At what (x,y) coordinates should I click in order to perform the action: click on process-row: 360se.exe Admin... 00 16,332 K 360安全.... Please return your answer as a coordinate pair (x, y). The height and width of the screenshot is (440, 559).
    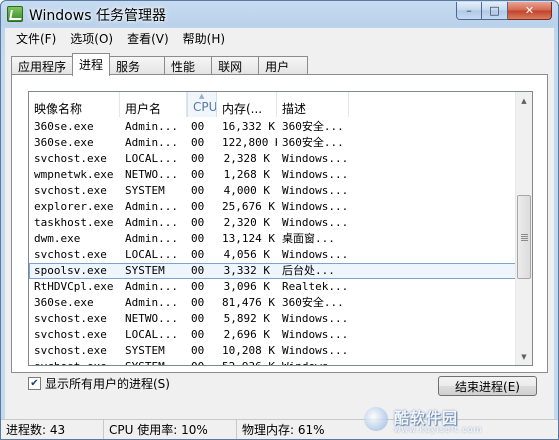
    Looking at the image, I should click on (273, 127).